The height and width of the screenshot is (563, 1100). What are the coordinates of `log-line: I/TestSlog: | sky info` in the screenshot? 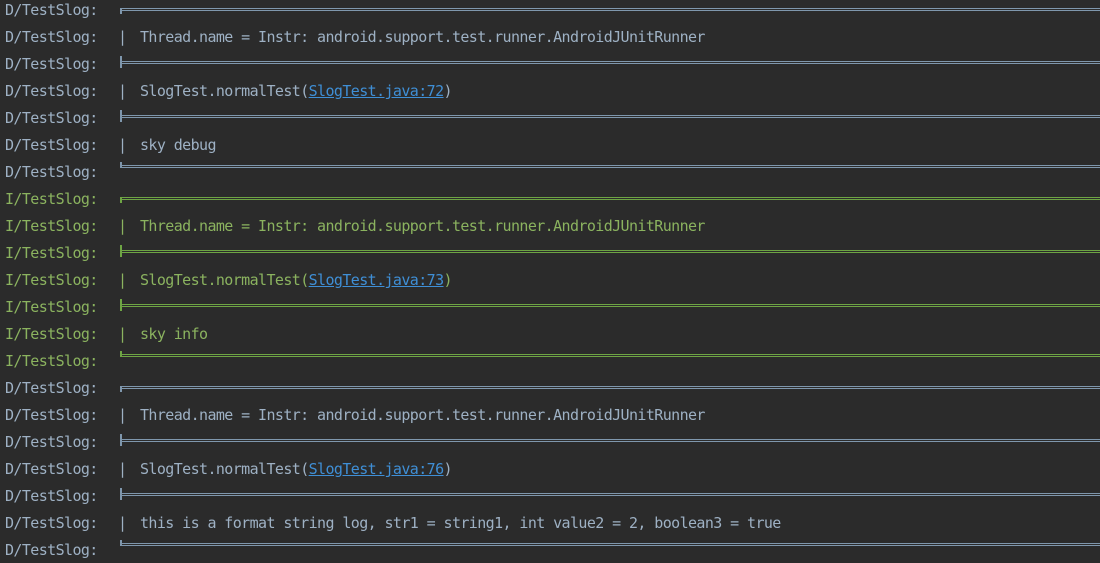 It's located at (550, 337).